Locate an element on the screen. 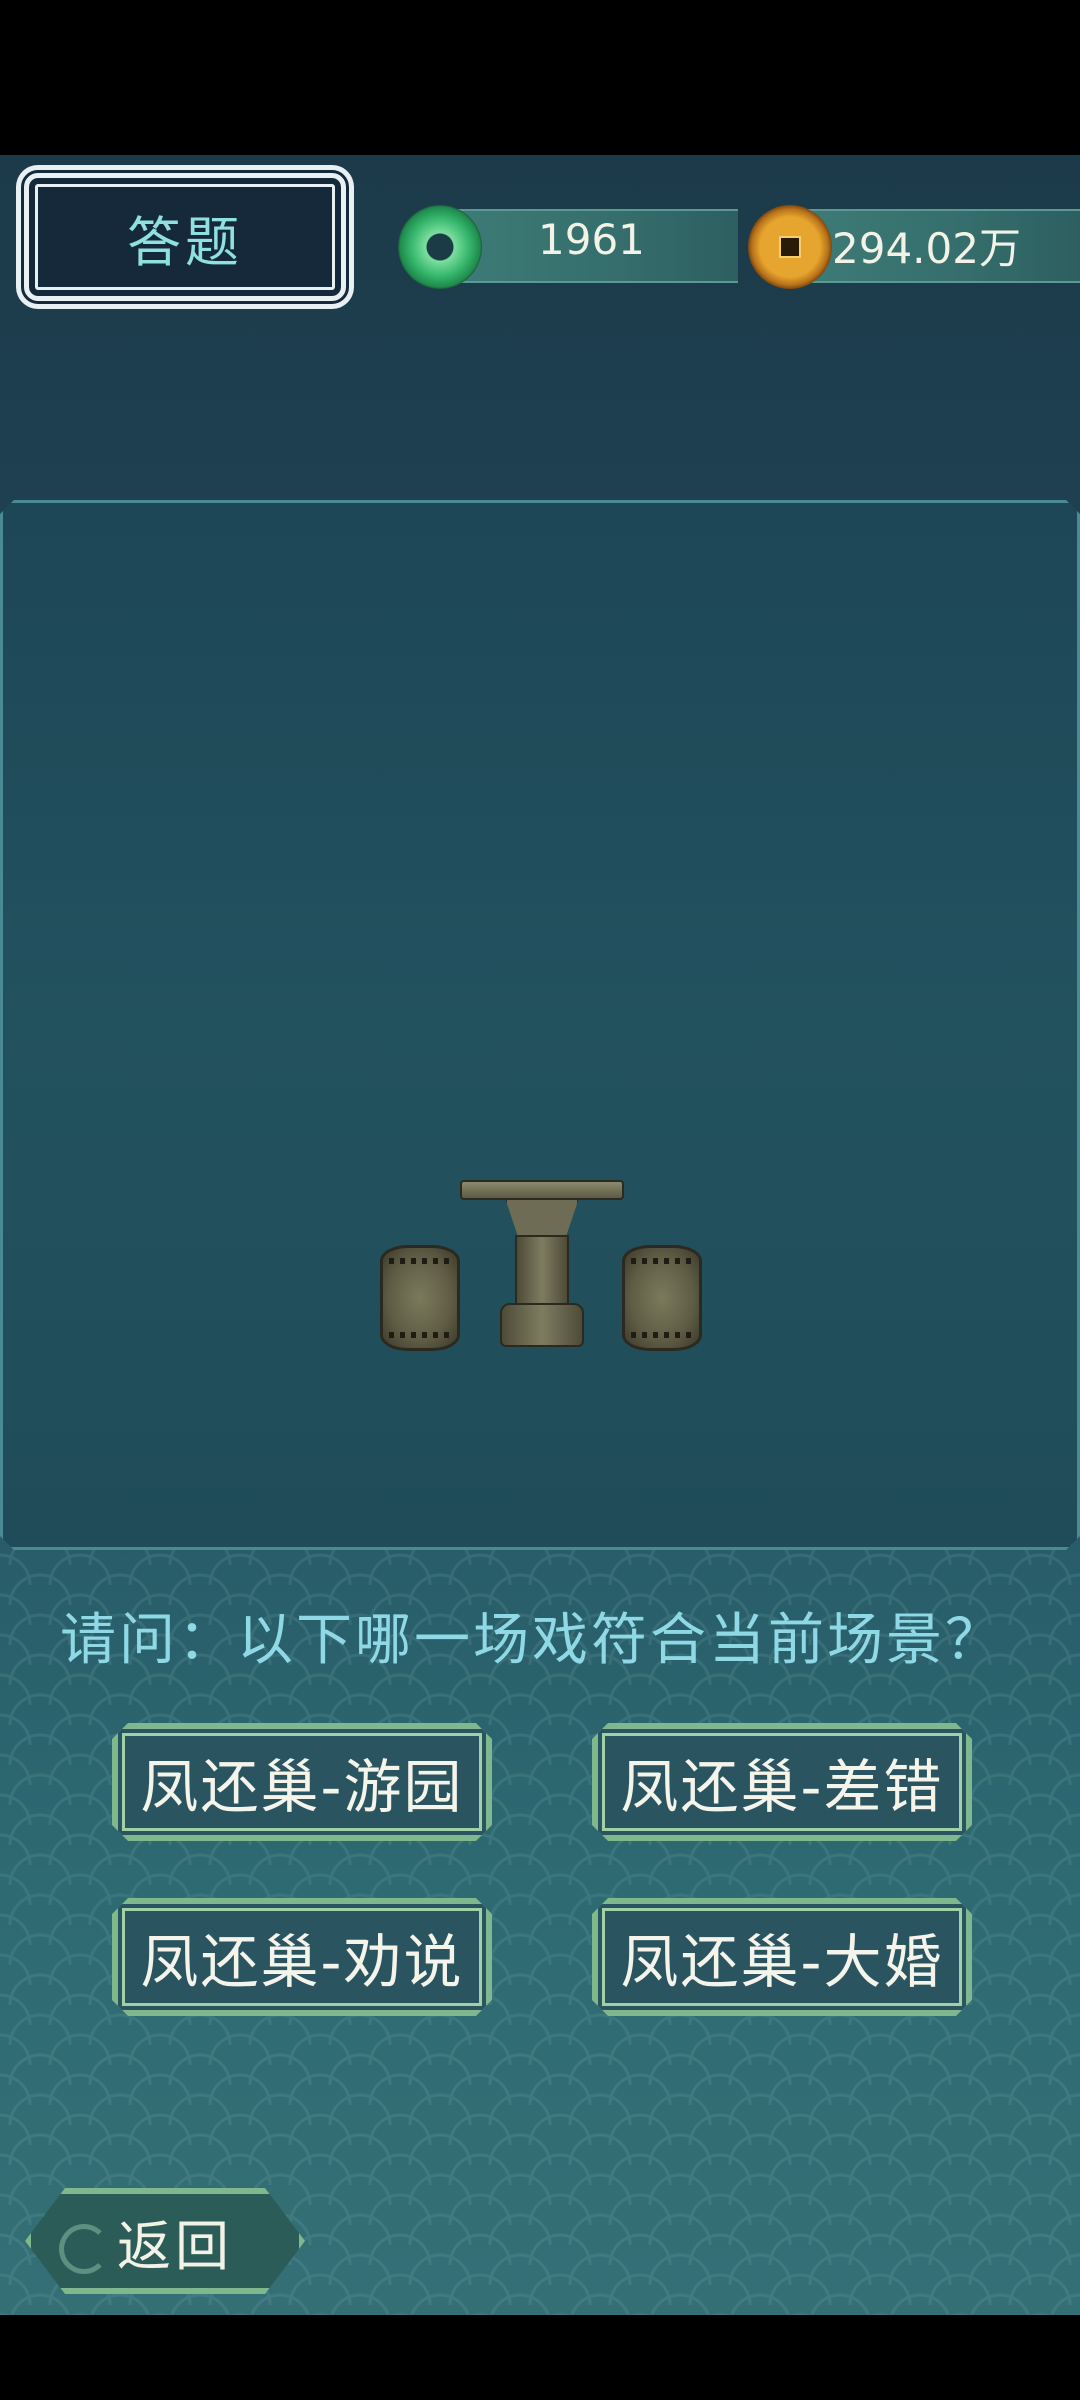 Image resolution: width=1080 pixels, height=2400 pixels. answer-label: 凤还巢-劝说 is located at coordinates (302, 1962).